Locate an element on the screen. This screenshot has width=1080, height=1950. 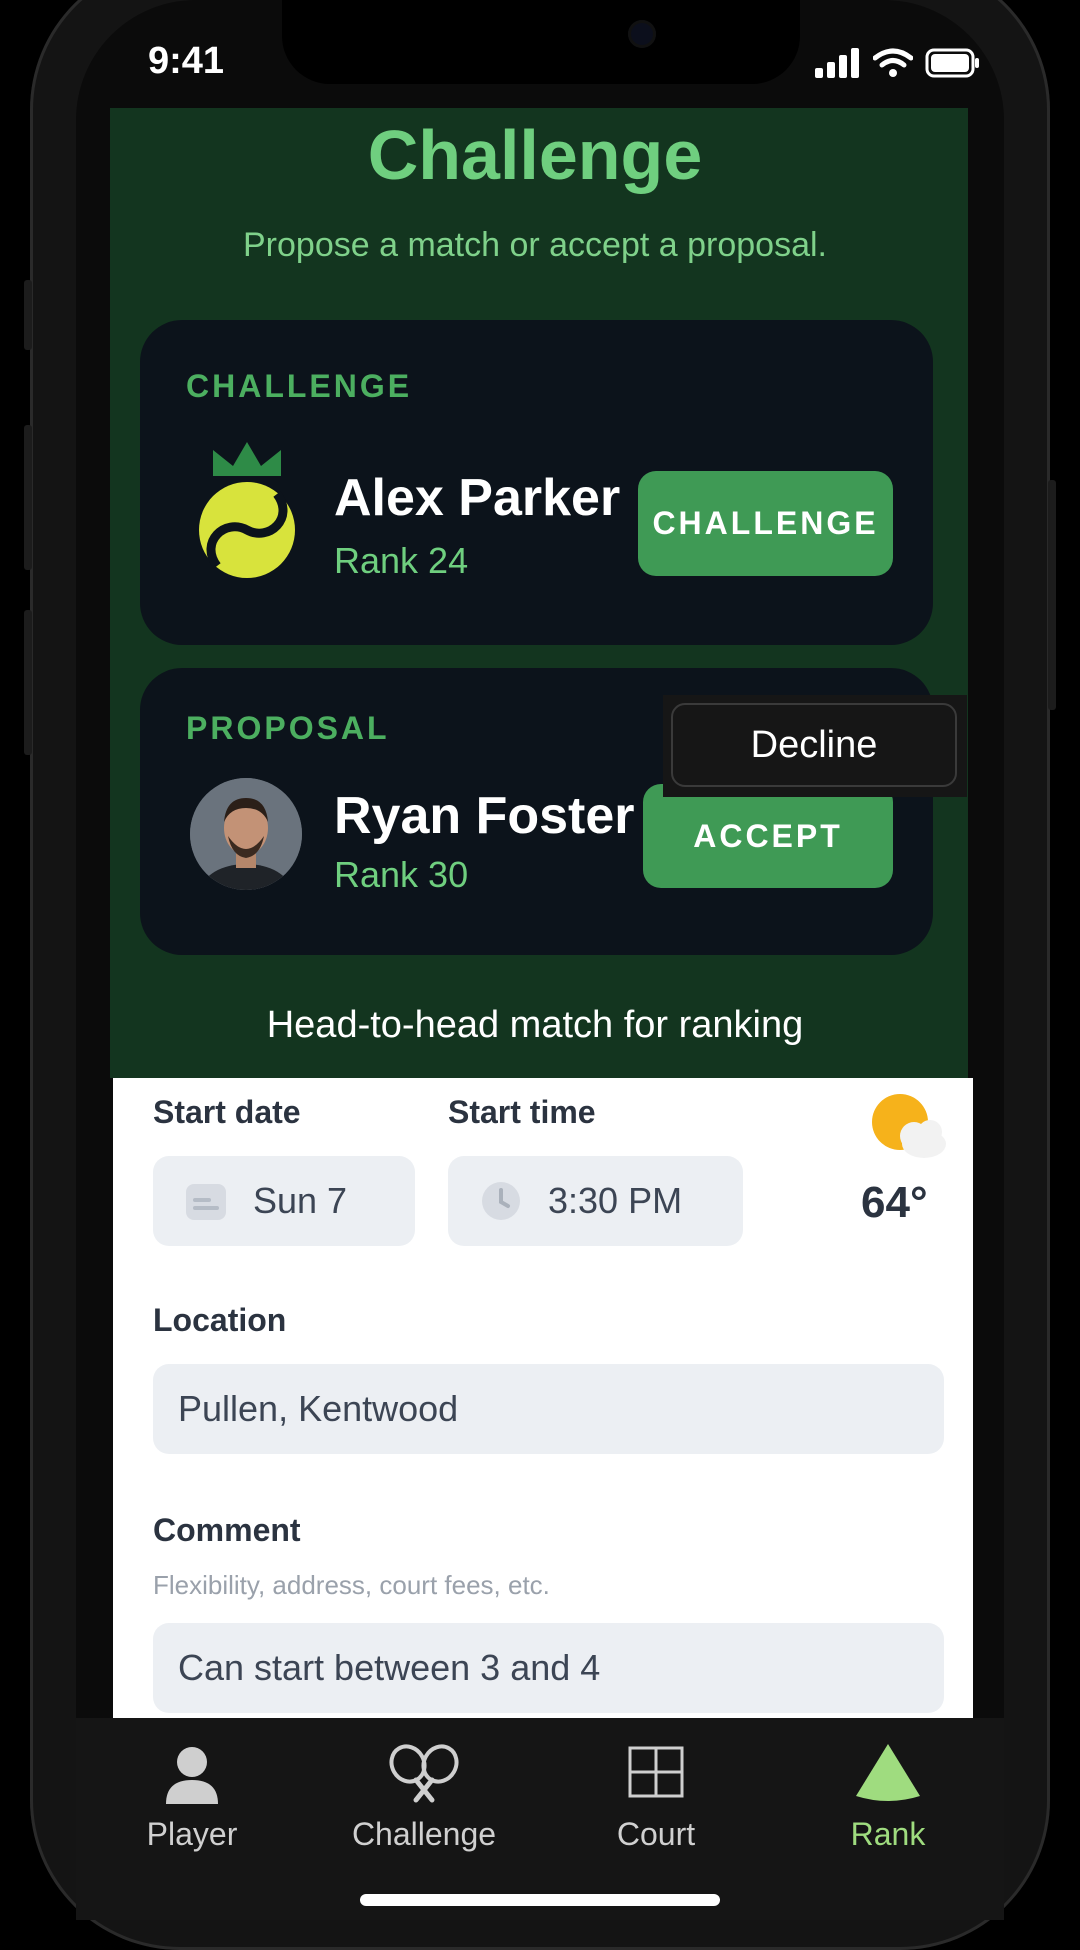
partly-sunny-icon is located at coordinates (909, 1126).